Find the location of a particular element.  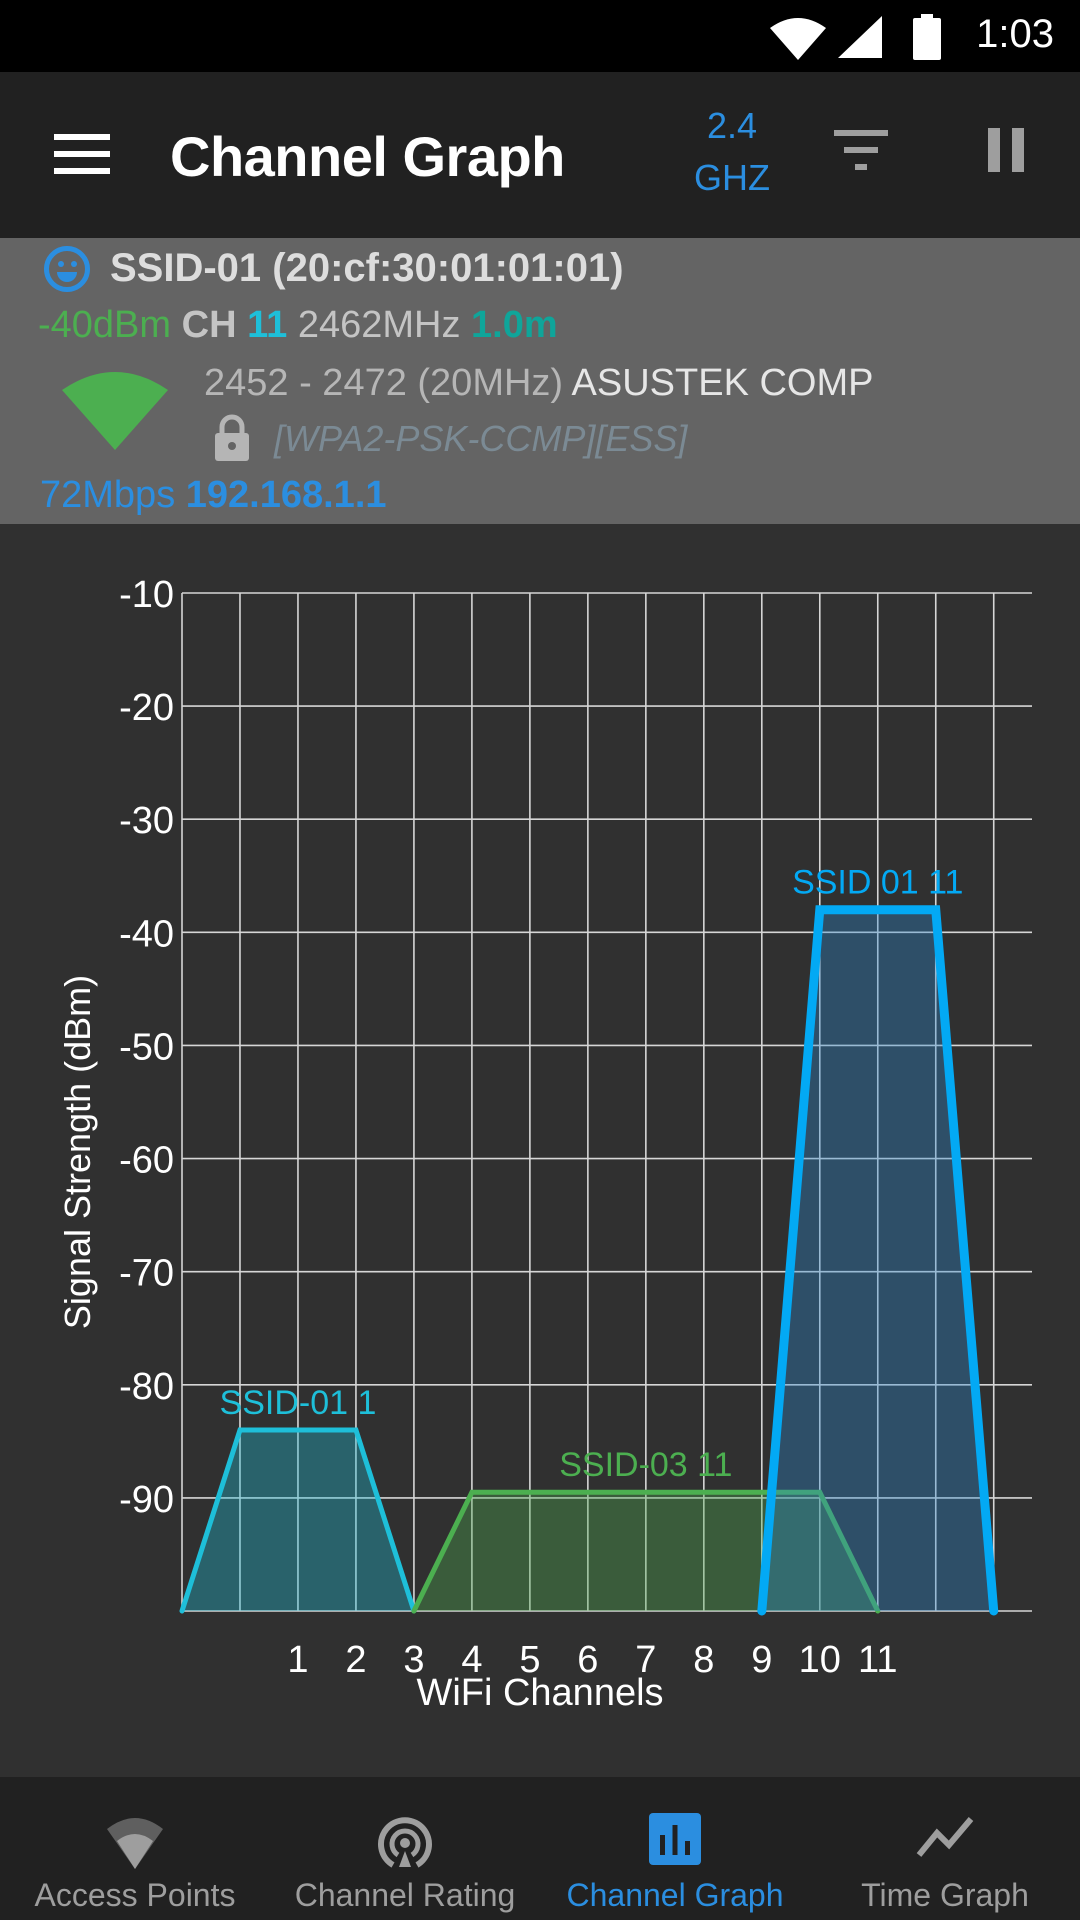

x-tick-label: 8 is located at coordinates (703, 1660).